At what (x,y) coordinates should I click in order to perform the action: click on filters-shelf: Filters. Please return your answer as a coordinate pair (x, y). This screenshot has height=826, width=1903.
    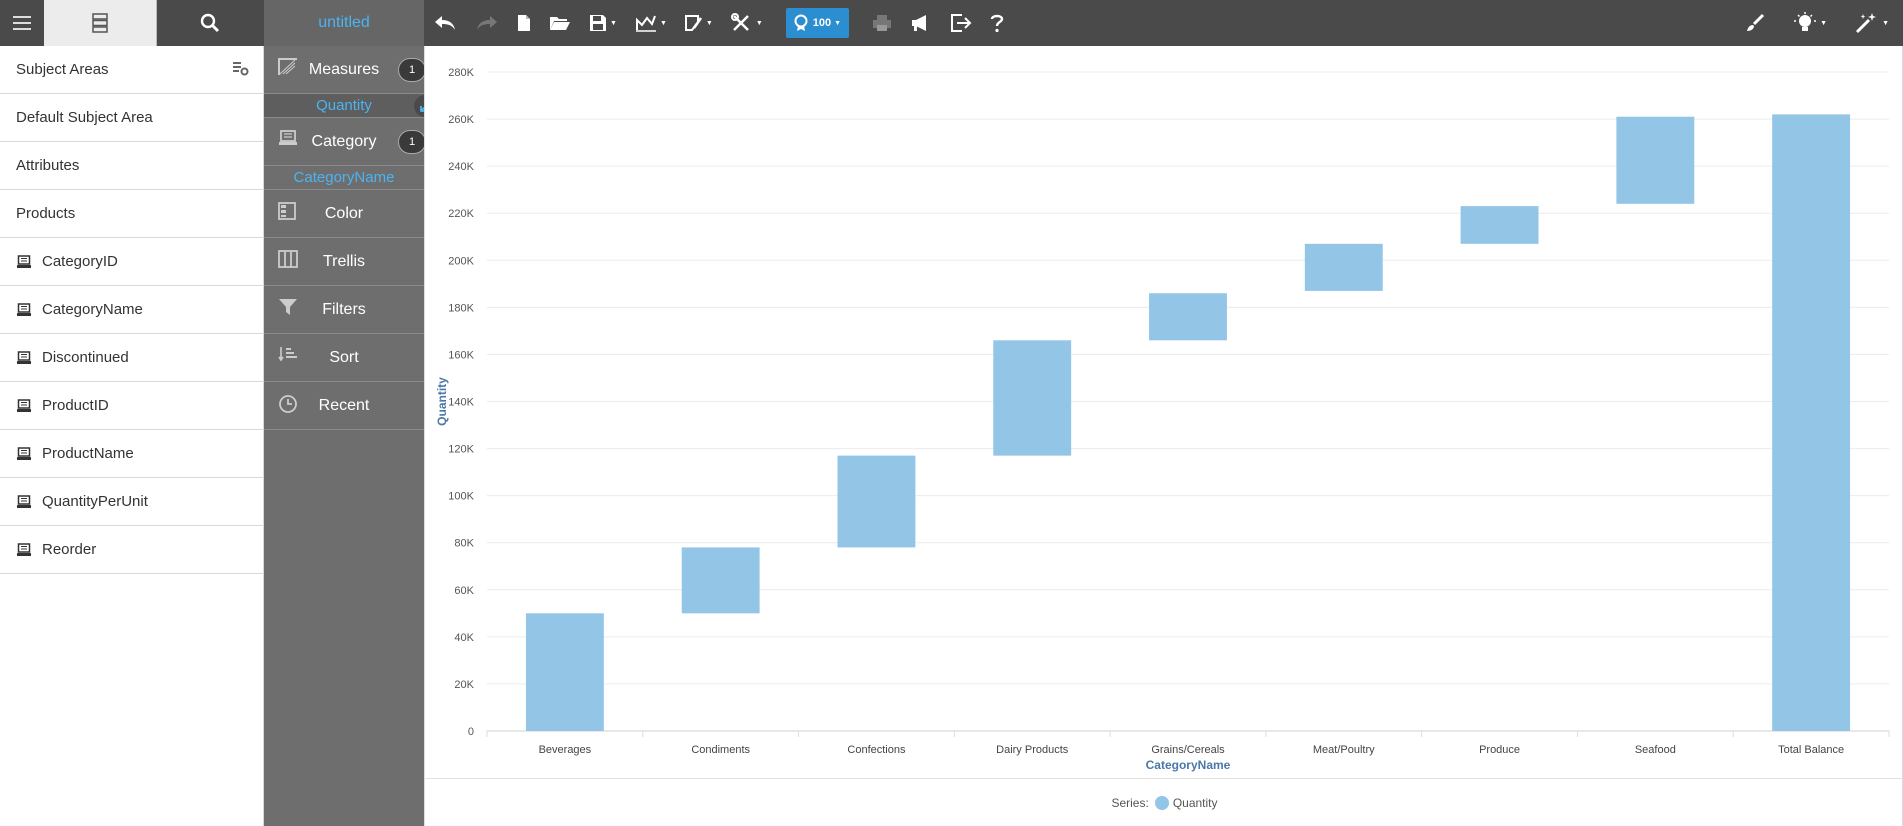
    Looking at the image, I should click on (344, 310).